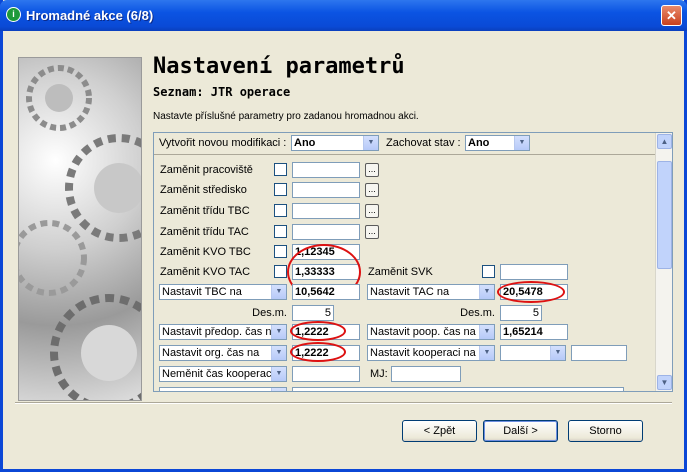  What do you see at coordinates (400, 272) in the screenshot?
I see `svk-label: Zaměnit SVK` at bounding box center [400, 272].